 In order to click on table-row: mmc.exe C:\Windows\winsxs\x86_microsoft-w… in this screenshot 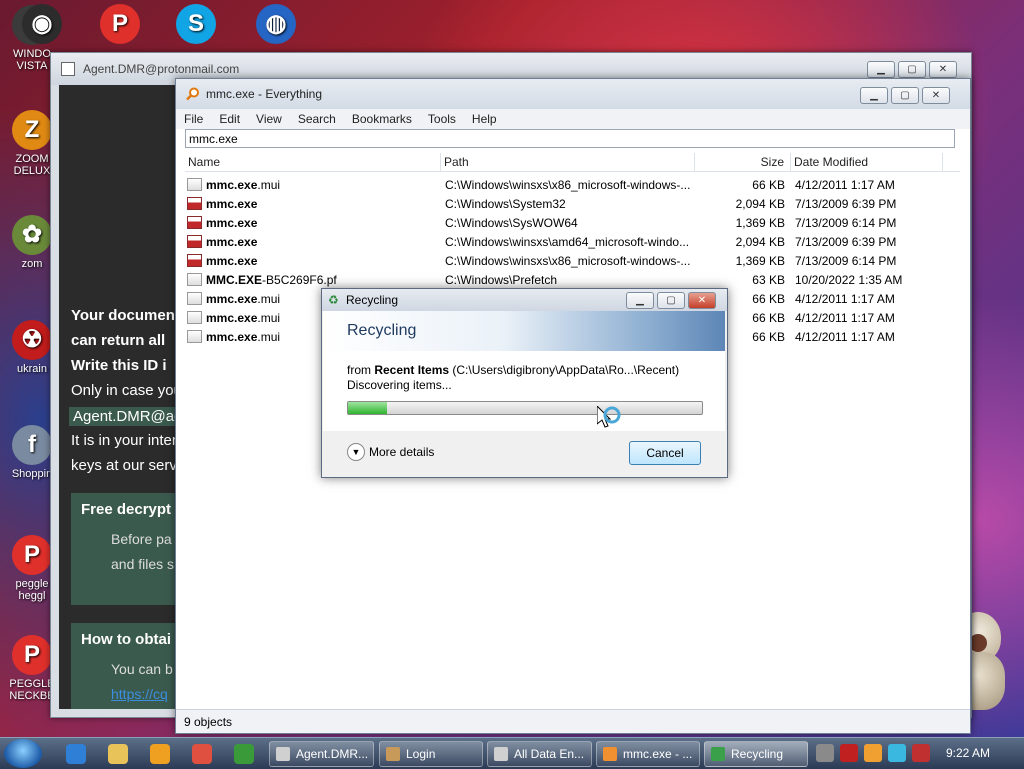, I will do `click(572, 260)`.